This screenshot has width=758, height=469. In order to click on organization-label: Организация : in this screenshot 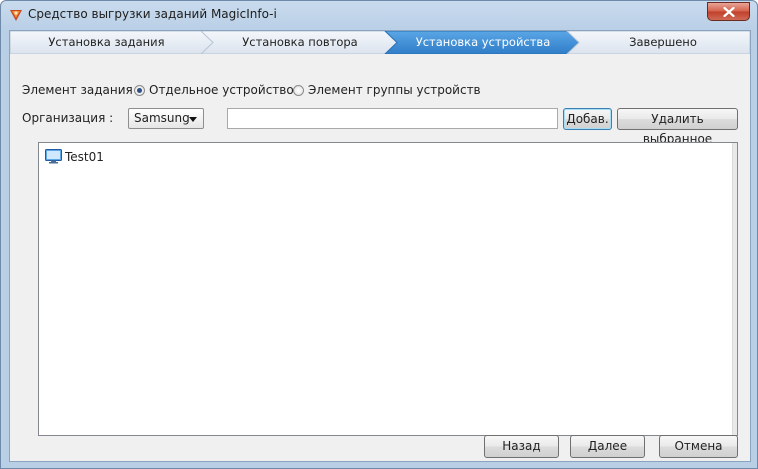, I will do `click(68, 118)`.